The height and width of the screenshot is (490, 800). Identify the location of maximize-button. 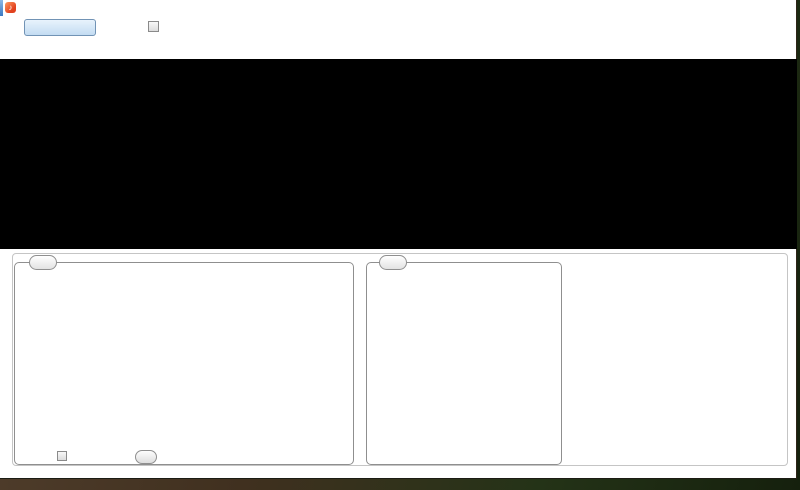
(752, 7).